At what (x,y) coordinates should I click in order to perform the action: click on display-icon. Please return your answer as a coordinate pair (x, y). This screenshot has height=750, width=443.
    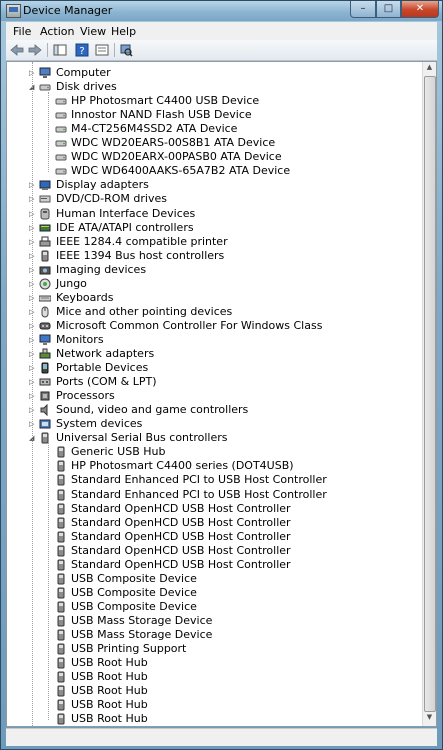
    Looking at the image, I should click on (45, 185).